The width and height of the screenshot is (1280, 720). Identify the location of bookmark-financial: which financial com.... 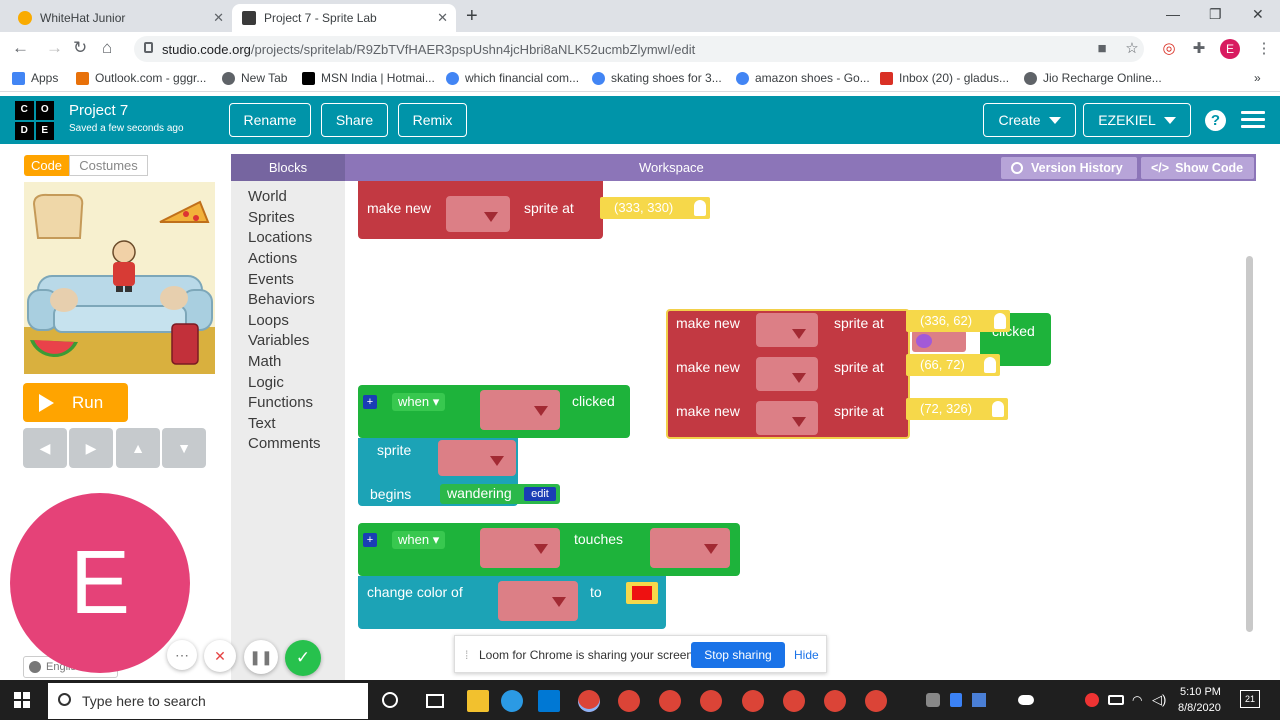
(512, 78).